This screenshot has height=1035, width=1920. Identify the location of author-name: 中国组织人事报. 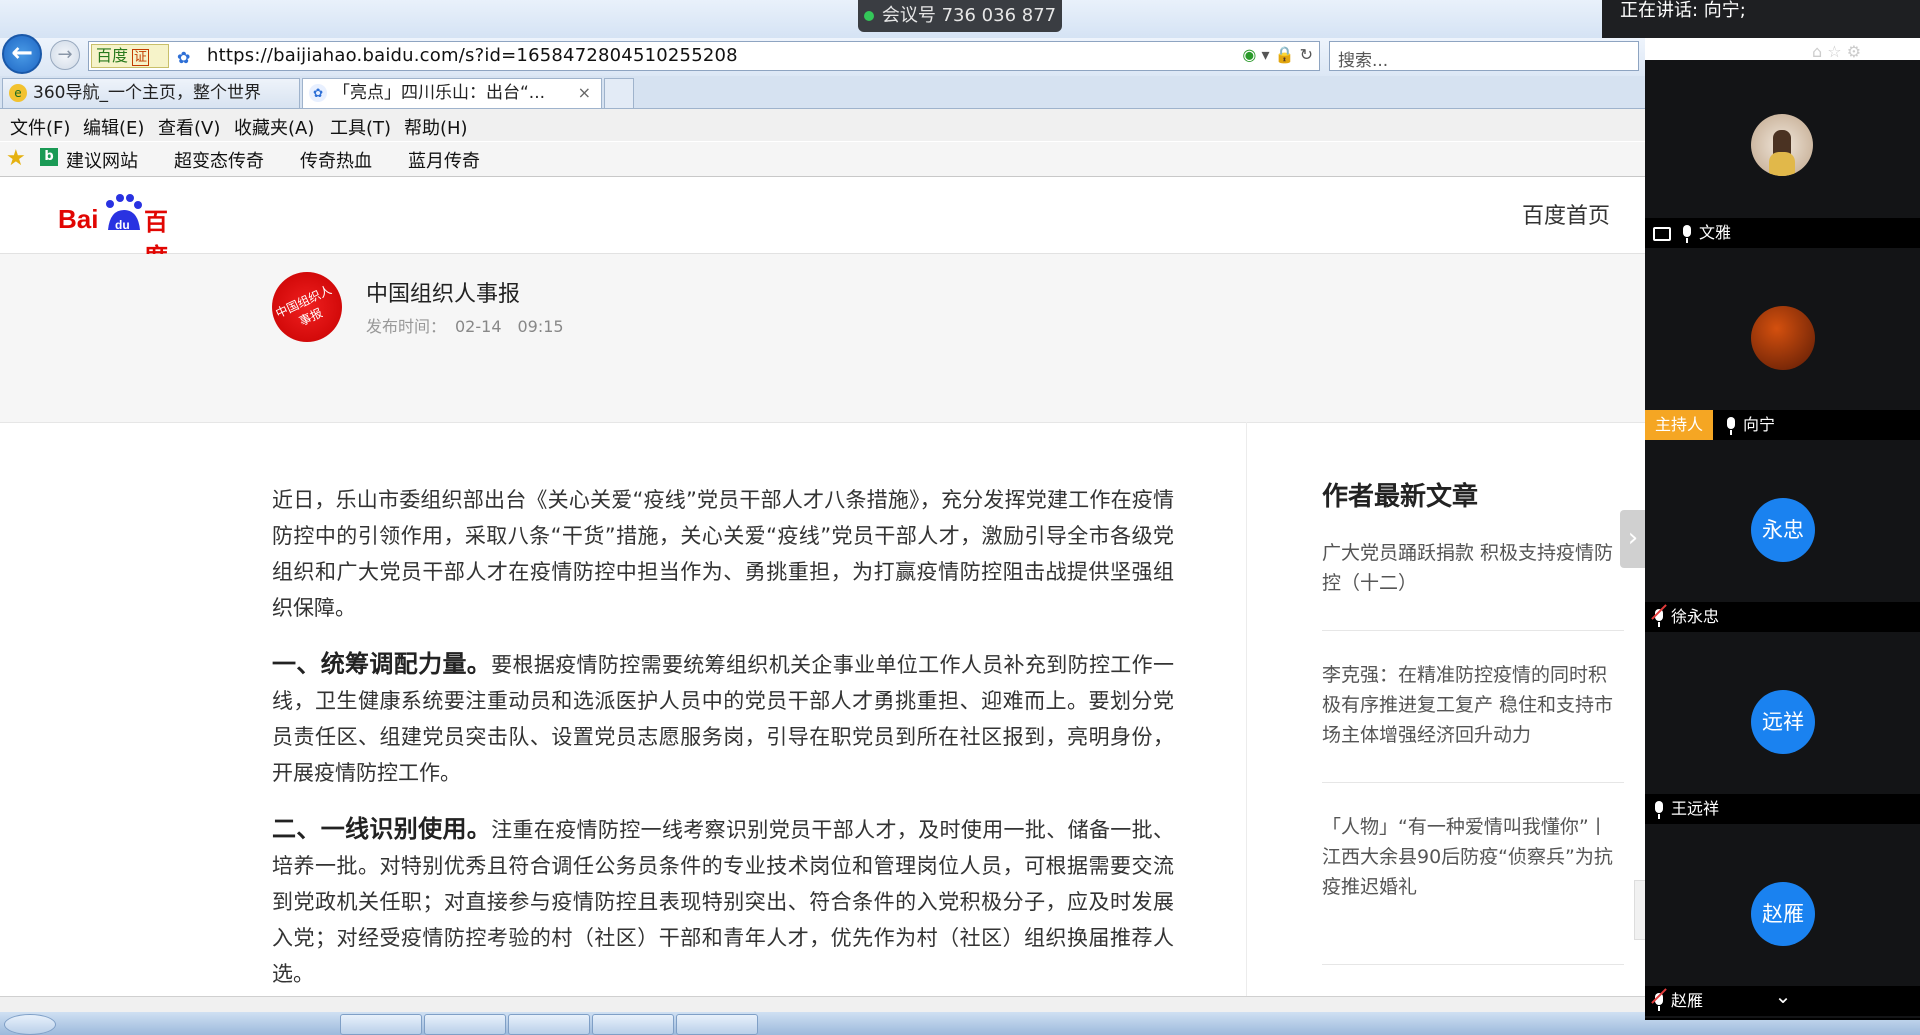
(443, 292).